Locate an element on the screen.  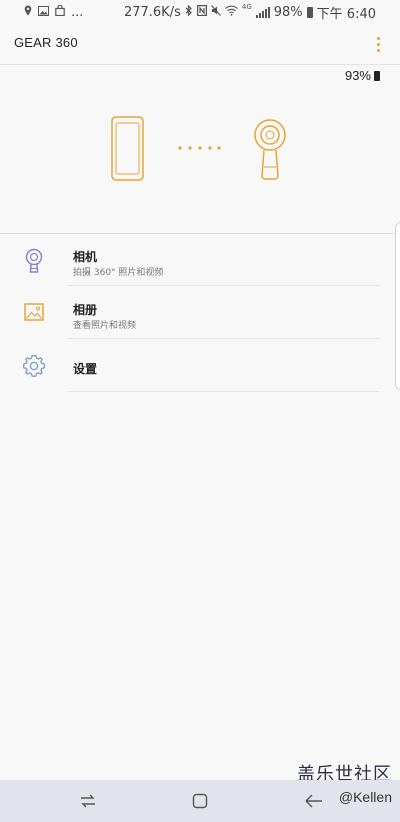
menu-item-title: 设置 is located at coordinates (85, 369).